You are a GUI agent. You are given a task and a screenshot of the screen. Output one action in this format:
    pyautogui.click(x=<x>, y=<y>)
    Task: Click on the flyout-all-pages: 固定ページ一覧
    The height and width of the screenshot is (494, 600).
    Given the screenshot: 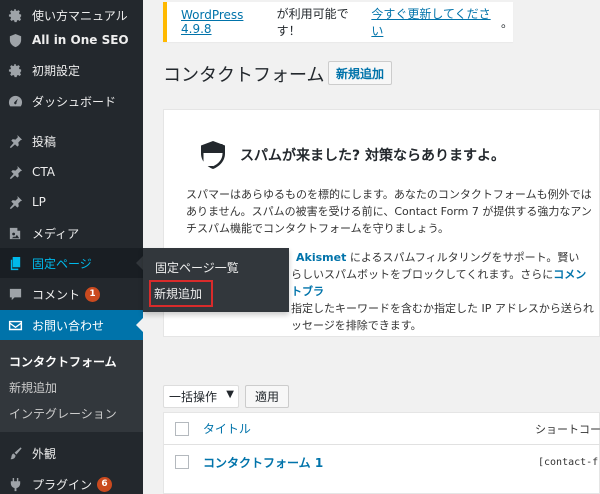 What is the action you would take?
    pyautogui.click(x=216, y=267)
    